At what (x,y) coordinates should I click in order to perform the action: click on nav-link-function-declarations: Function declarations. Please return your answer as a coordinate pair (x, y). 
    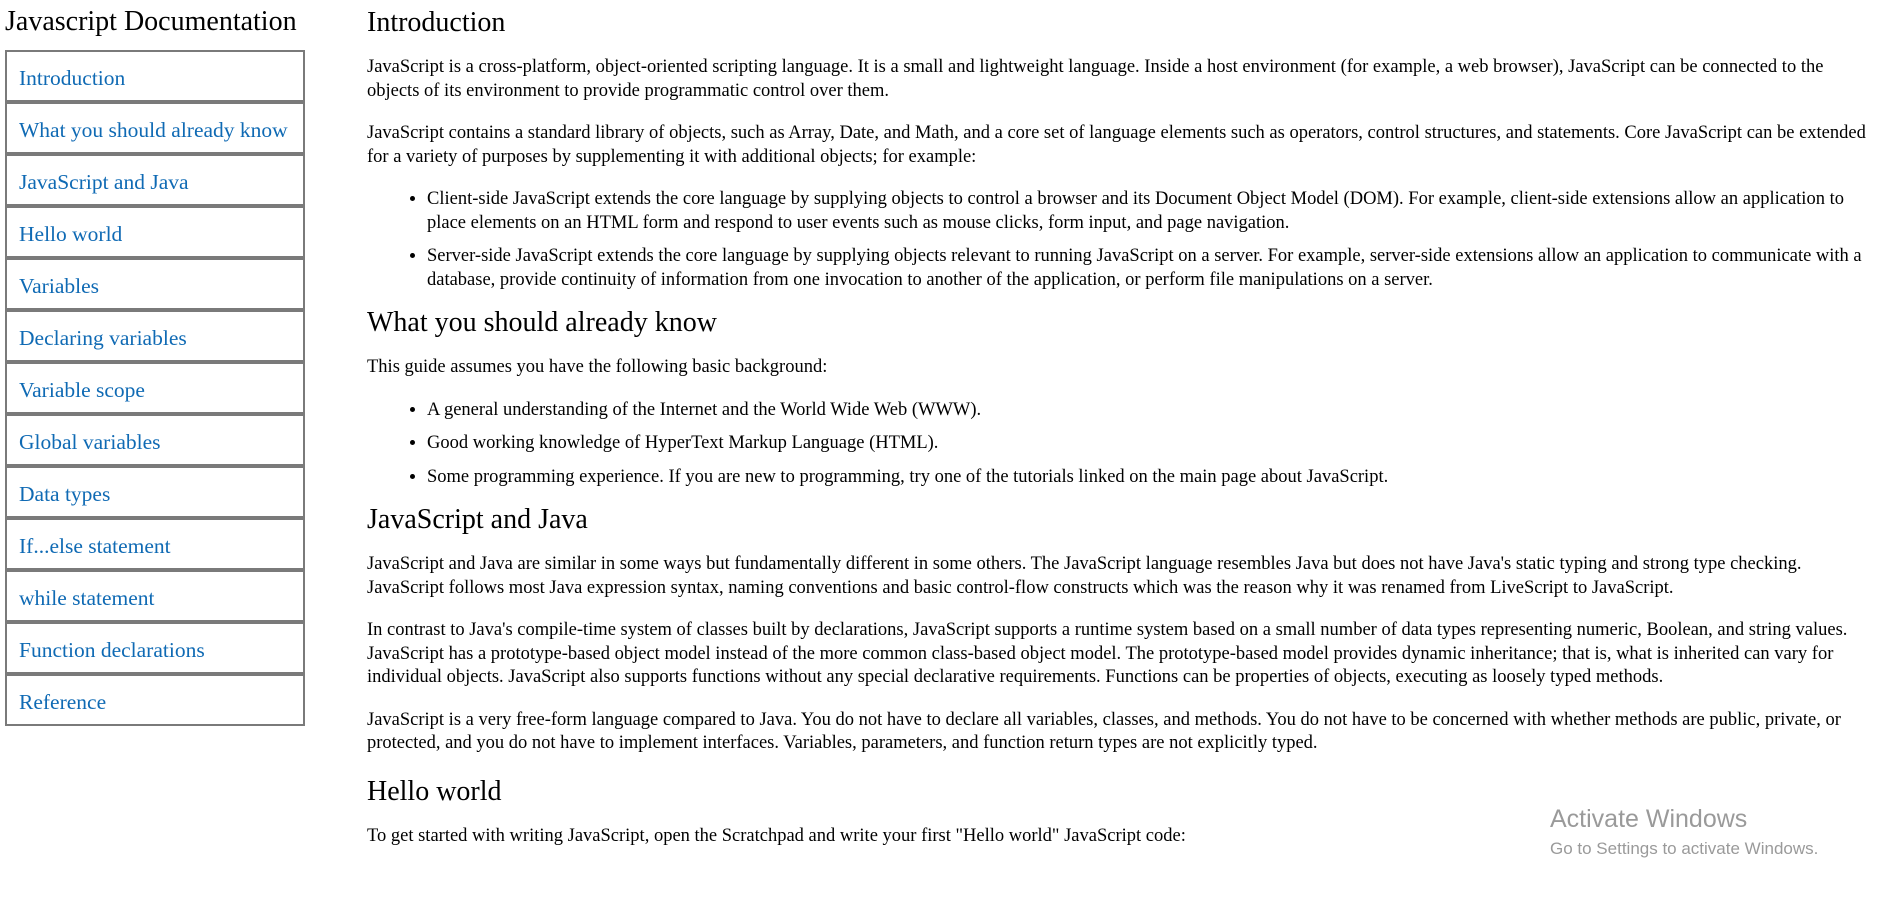
    Looking at the image, I should click on (155, 648).